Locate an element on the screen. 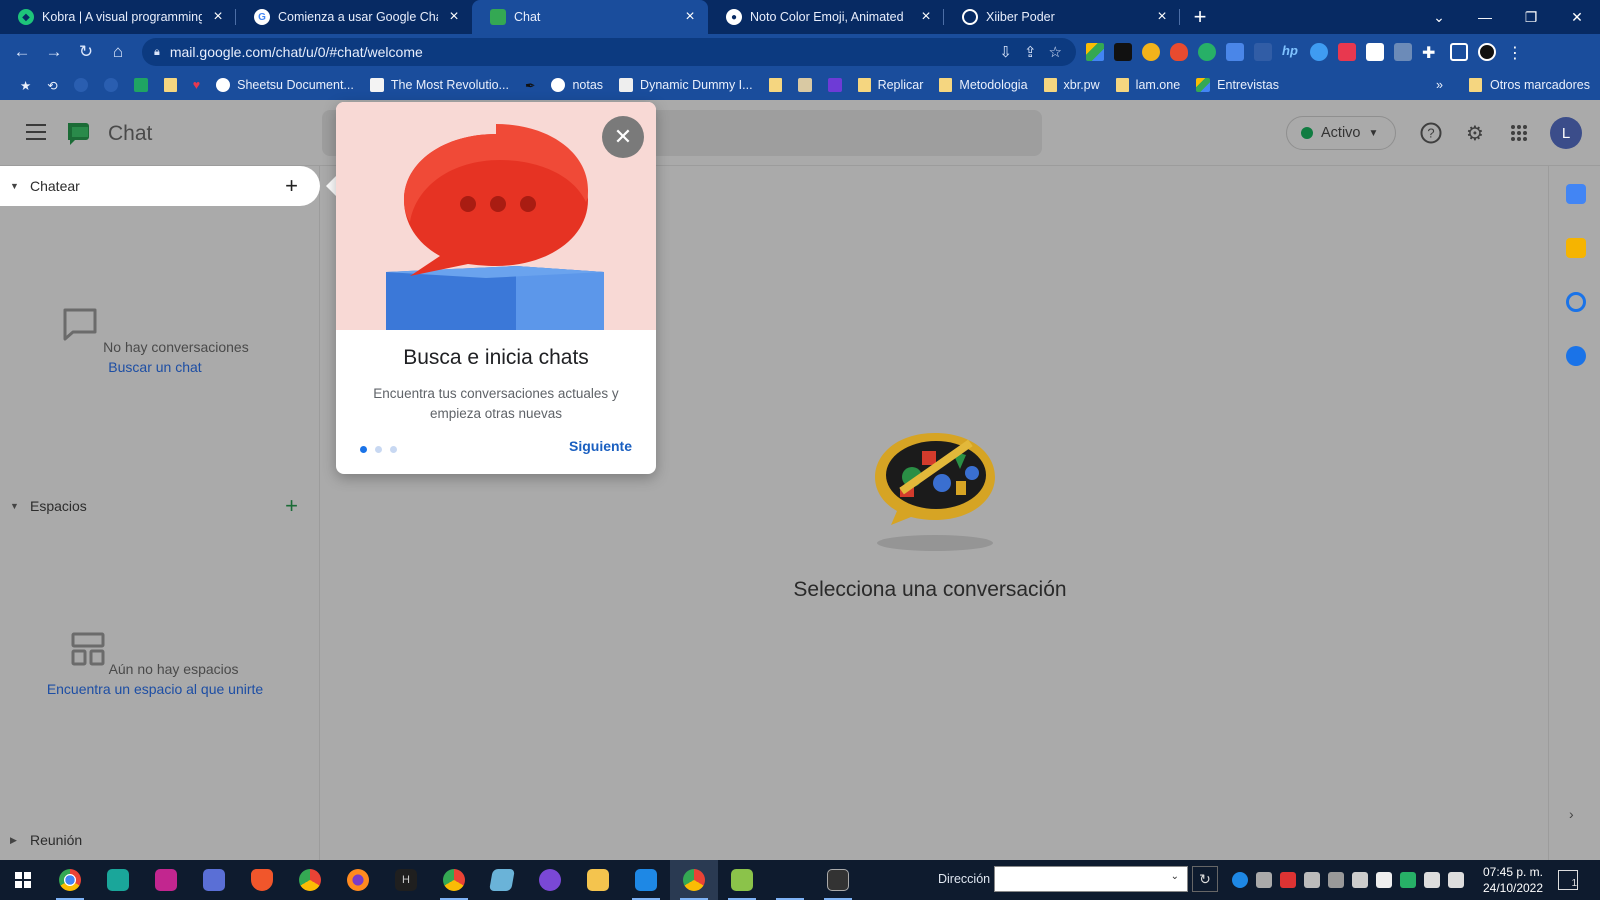  pattern-extension-icon is located at coordinates (1403, 52).